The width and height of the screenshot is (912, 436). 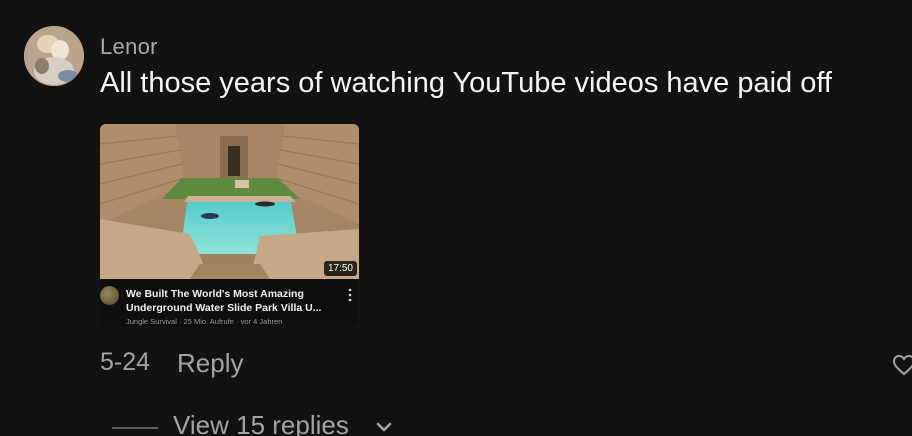 What do you see at coordinates (229, 201) in the screenshot?
I see `video-thumbnail` at bounding box center [229, 201].